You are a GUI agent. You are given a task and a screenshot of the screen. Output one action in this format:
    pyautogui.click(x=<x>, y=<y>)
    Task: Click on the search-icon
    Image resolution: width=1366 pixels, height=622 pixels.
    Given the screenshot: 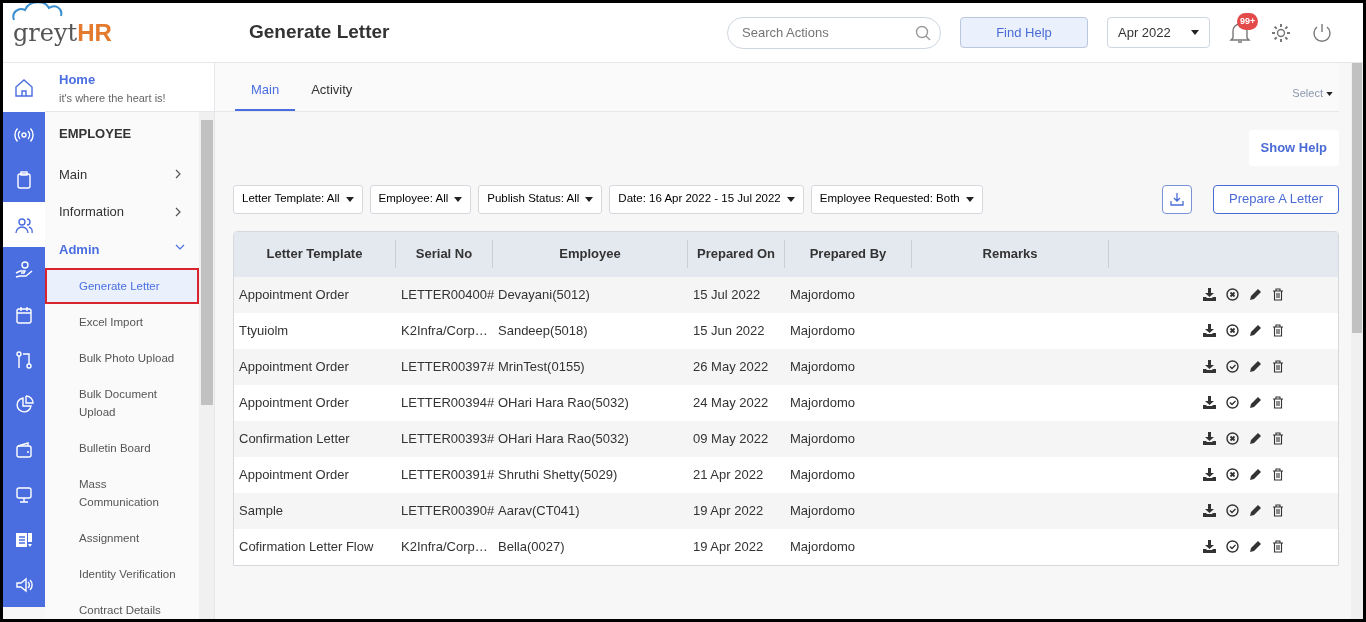 What is the action you would take?
    pyautogui.click(x=923, y=32)
    